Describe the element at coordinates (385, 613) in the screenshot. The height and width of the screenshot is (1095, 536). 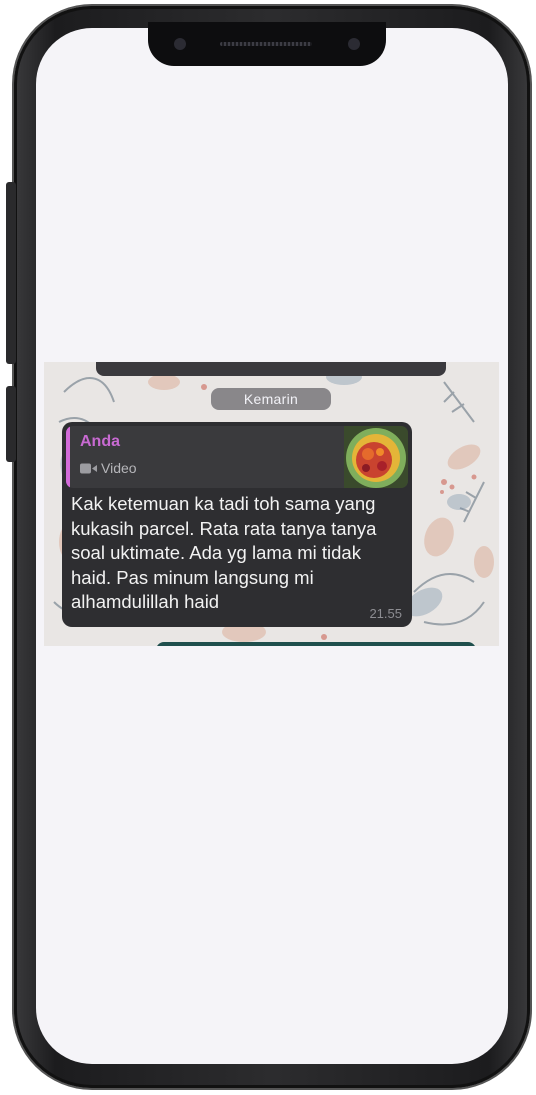
I see `message-time: 21.55` at that location.